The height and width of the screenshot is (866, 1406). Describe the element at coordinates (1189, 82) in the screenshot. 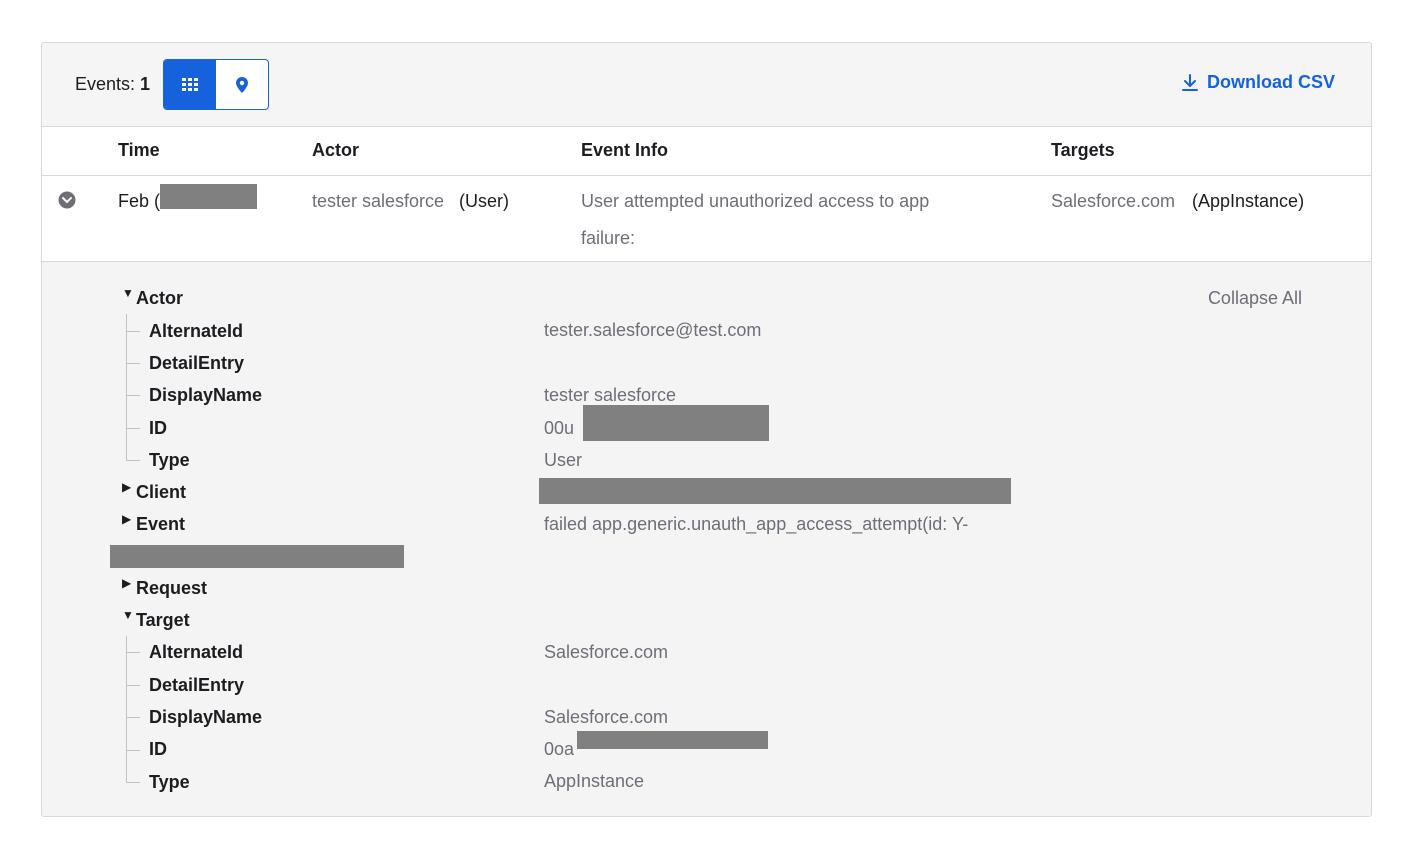

I see `download-icon` at that location.